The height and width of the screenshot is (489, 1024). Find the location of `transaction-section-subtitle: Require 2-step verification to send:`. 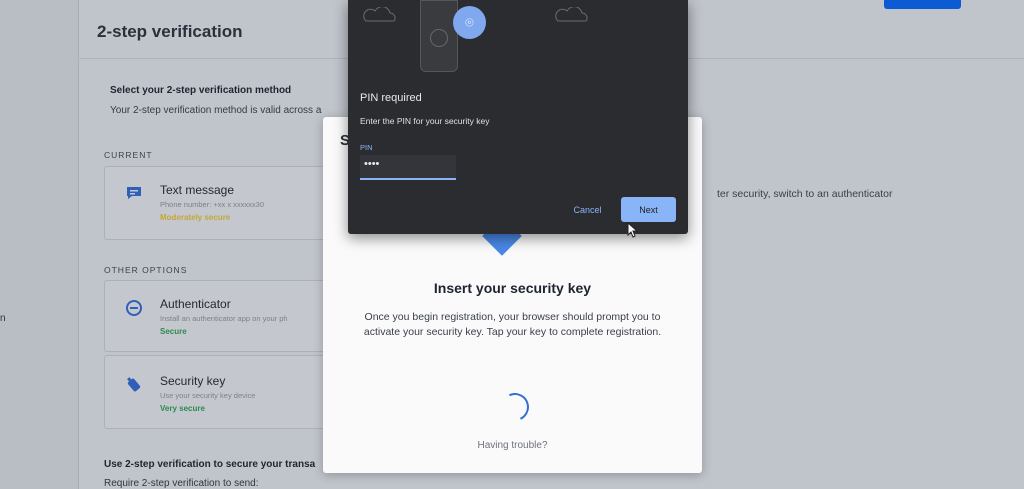

transaction-section-subtitle: Require 2-step verification to send: is located at coordinates (181, 483).